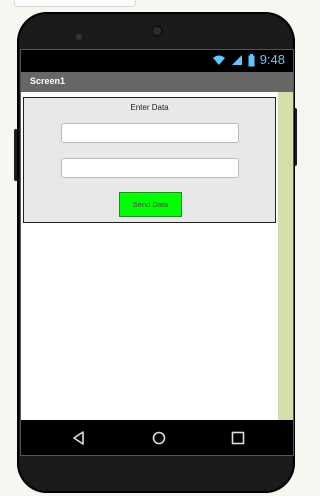 This screenshot has height=496, width=320. Describe the element at coordinates (150, 204) in the screenshot. I see `send-data-button: Send Data` at that location.